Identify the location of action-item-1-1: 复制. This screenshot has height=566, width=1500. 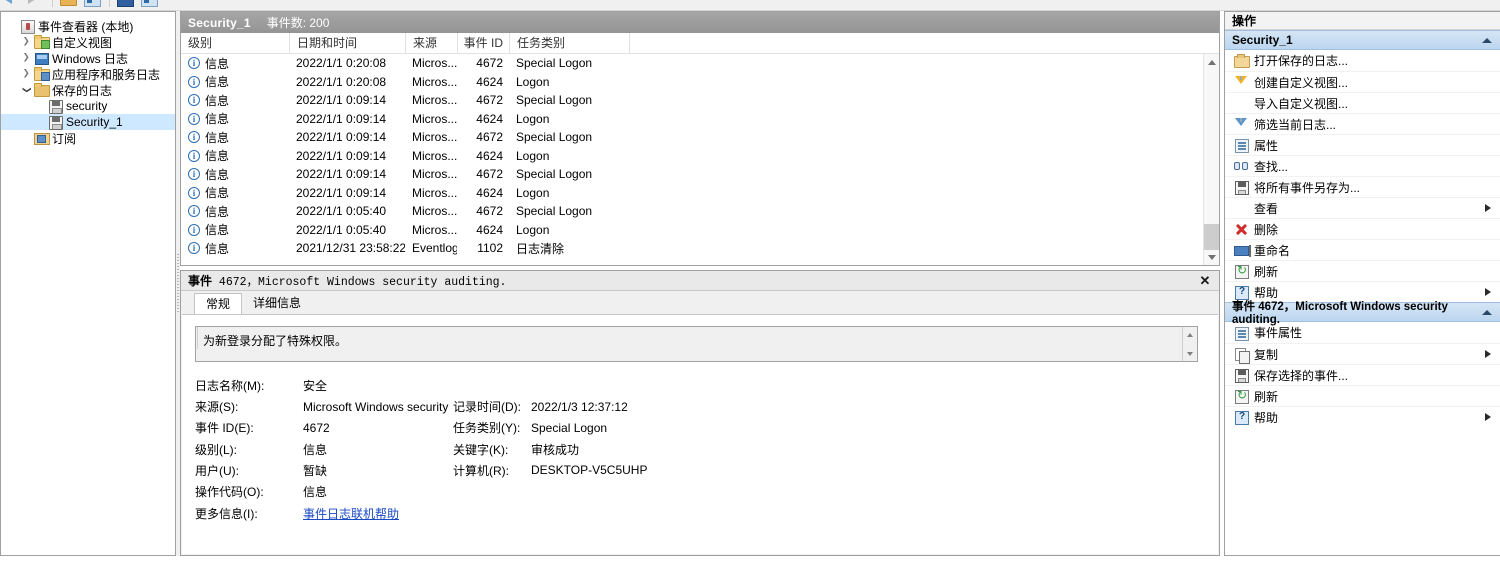
(1362, 353).